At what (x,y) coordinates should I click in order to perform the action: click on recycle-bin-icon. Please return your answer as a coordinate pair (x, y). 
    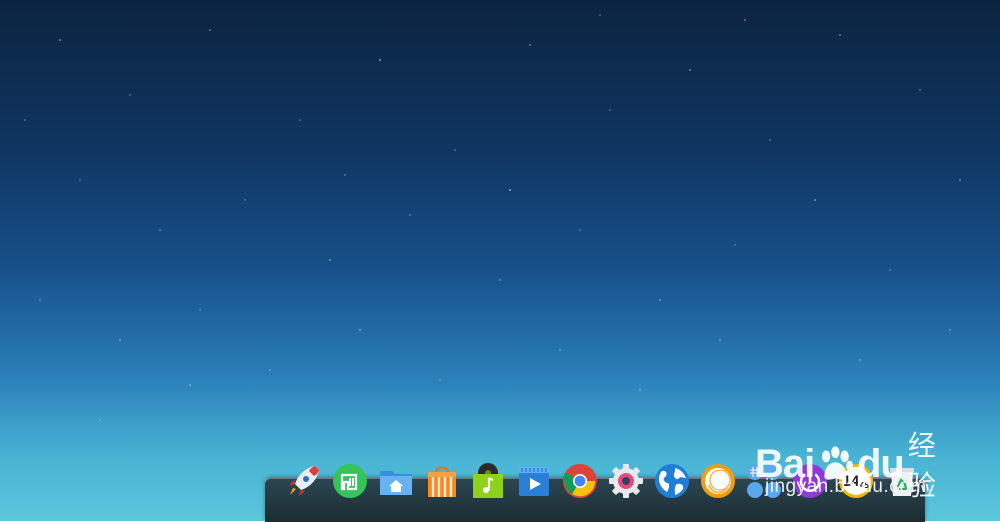
    Looking at the image, I should click on (902, 482).